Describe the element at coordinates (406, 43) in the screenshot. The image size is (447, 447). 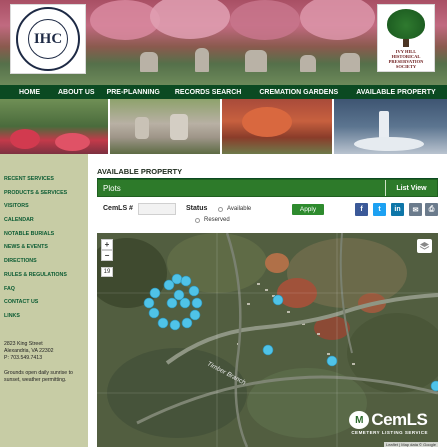
I see `tree-trunk` at that location.